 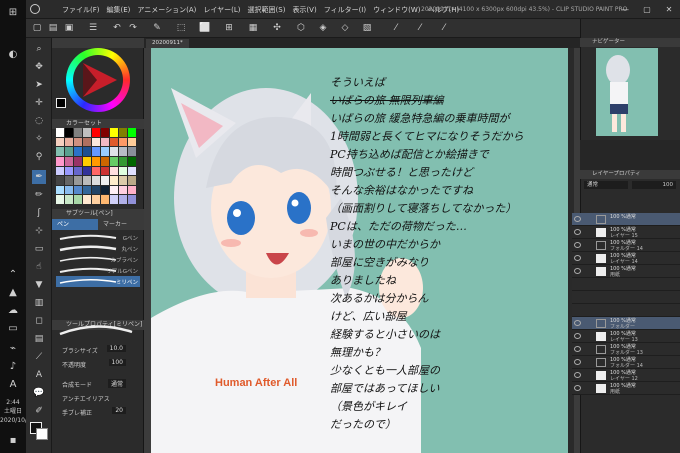 What do you see at coordinates (39, 213) in the screenshot?
I see `brush-tool-icon: ʃ` at bounding box center [39, 213].